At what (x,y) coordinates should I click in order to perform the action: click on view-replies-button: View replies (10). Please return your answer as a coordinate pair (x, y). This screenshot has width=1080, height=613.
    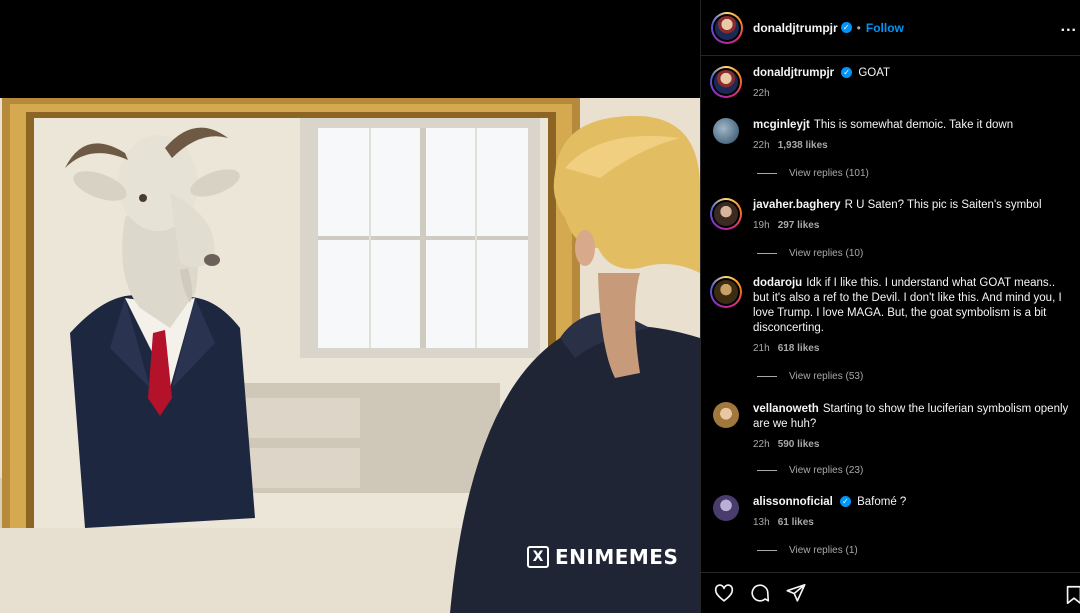
    Looking at the image, I should click on (810, 253).